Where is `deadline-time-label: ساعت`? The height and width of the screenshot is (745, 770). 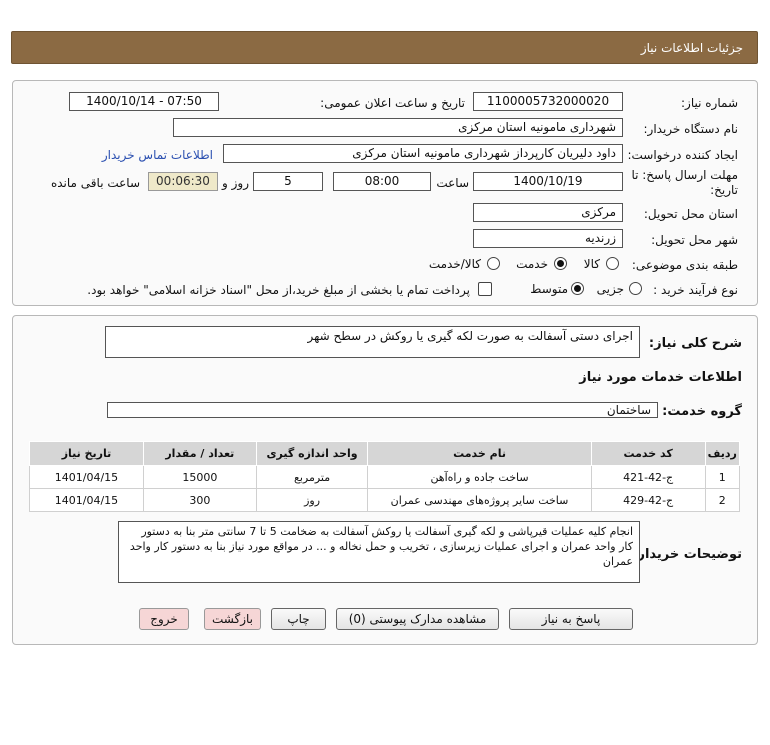
deadline-time-label: ساعت is located at coordinates (452, 183).